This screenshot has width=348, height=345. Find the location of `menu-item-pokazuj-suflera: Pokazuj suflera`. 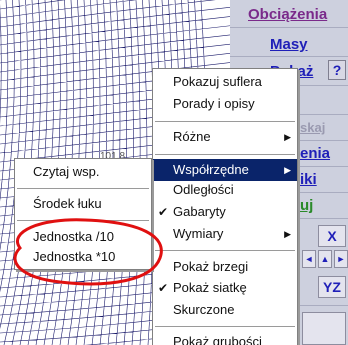

menu-item-pokazuj-suflera: Pokazuj suflera is located at coordinates (225, 82).